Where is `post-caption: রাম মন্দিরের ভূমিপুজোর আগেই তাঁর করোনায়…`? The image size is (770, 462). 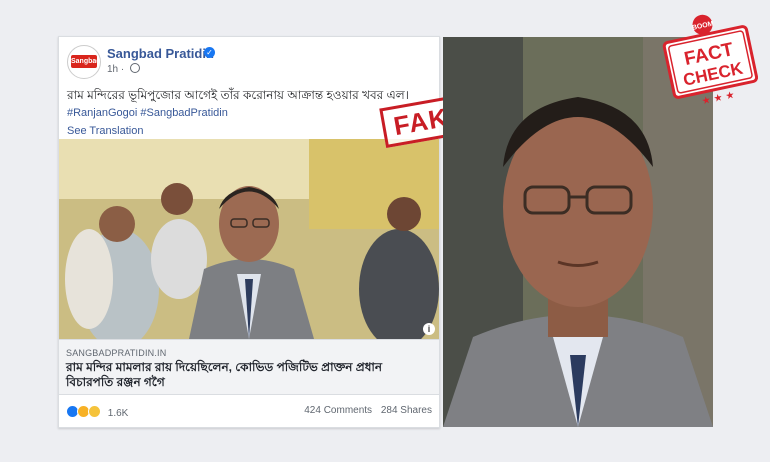 post-caption: রাম মন্দিরের ভূমিপুজোর আগেই তাঁর করোনায়… is located at coordinates (238, 95).